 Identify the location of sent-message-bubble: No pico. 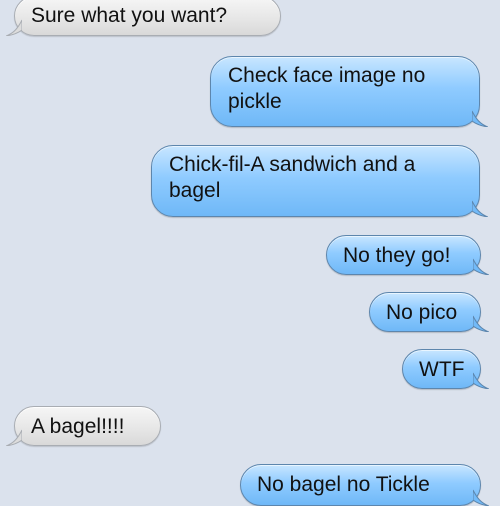
(429, 312).